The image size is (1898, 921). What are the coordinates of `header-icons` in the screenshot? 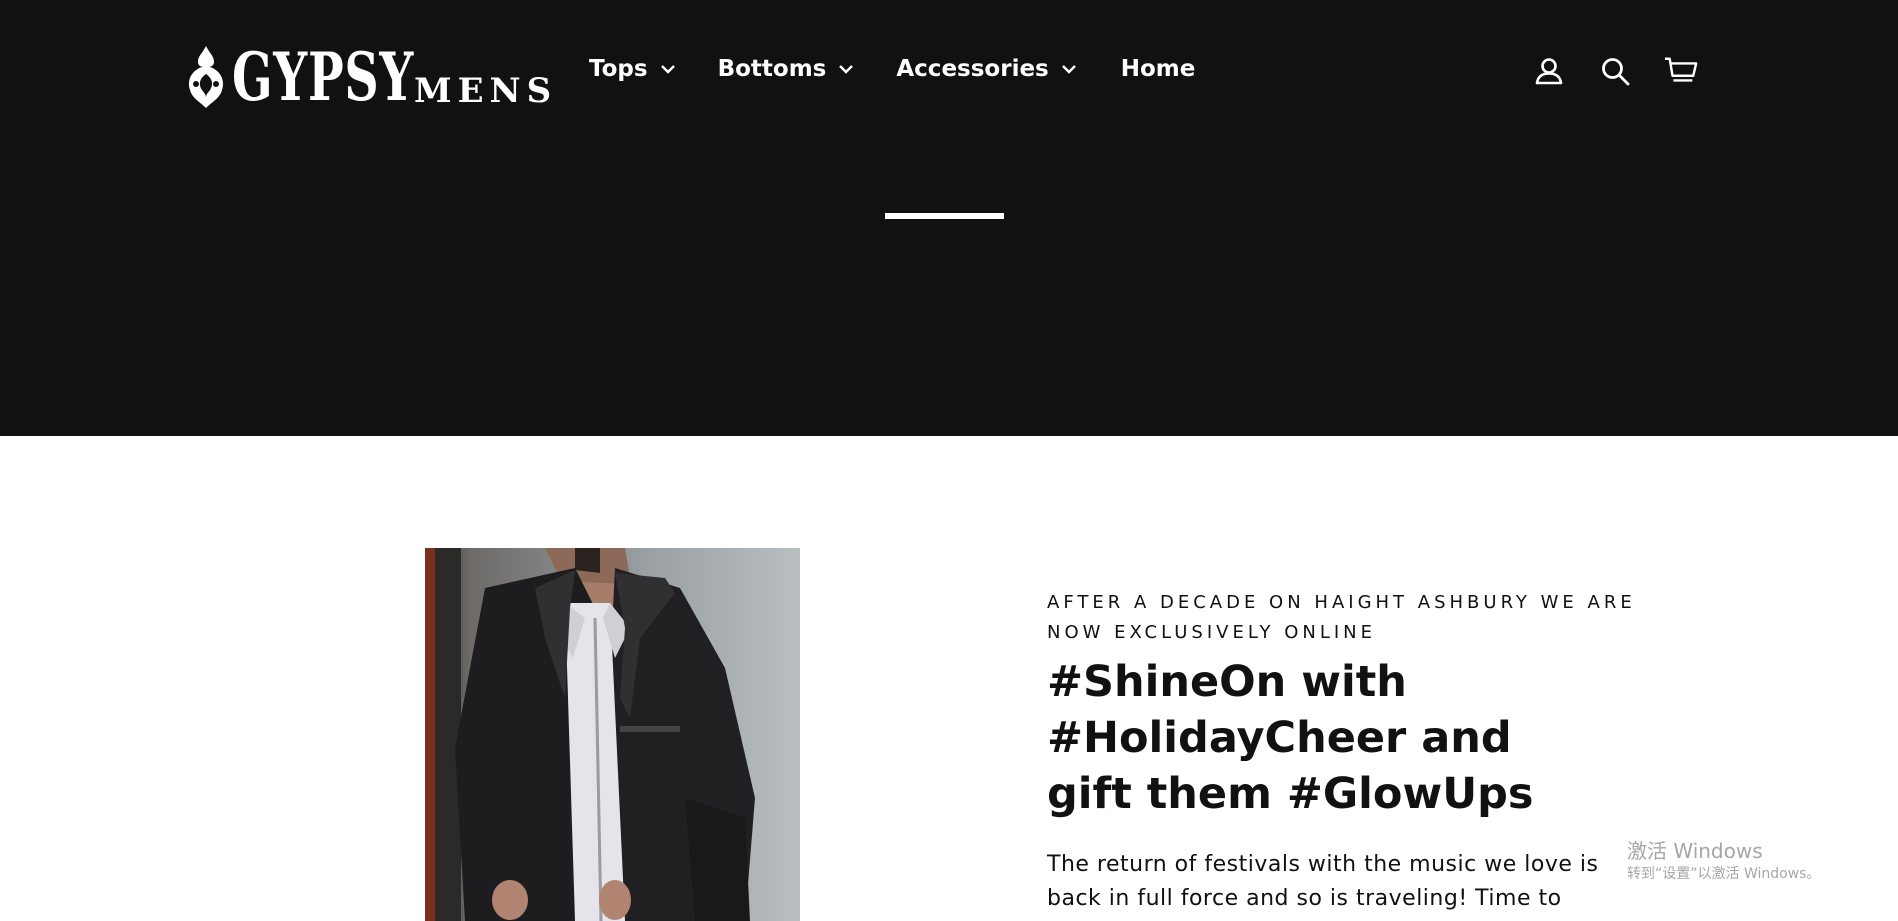 It's located at (1615, 71).